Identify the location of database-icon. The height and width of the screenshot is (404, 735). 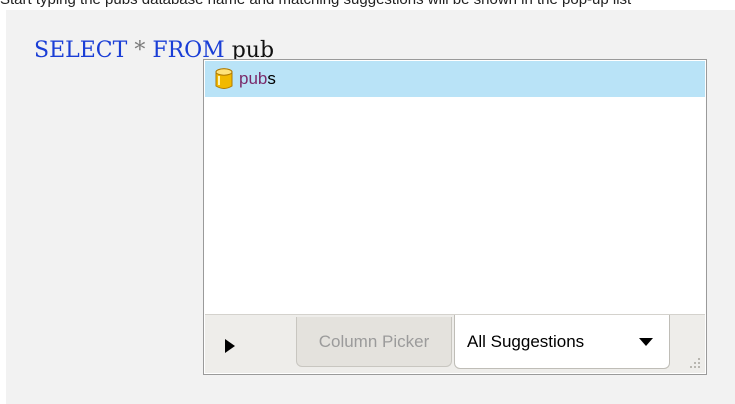
(224, 78).